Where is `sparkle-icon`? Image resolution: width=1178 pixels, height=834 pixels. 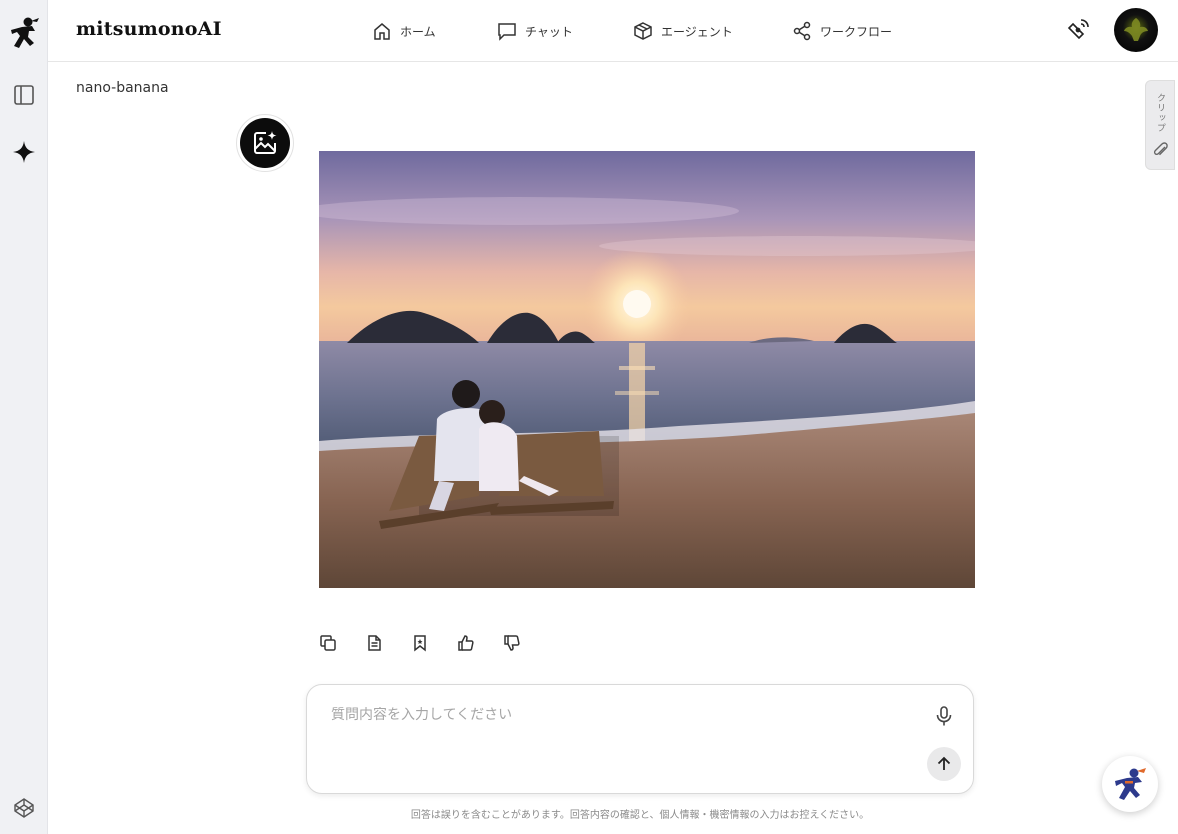 sparkle-icon is located at coordinates (24, 152).